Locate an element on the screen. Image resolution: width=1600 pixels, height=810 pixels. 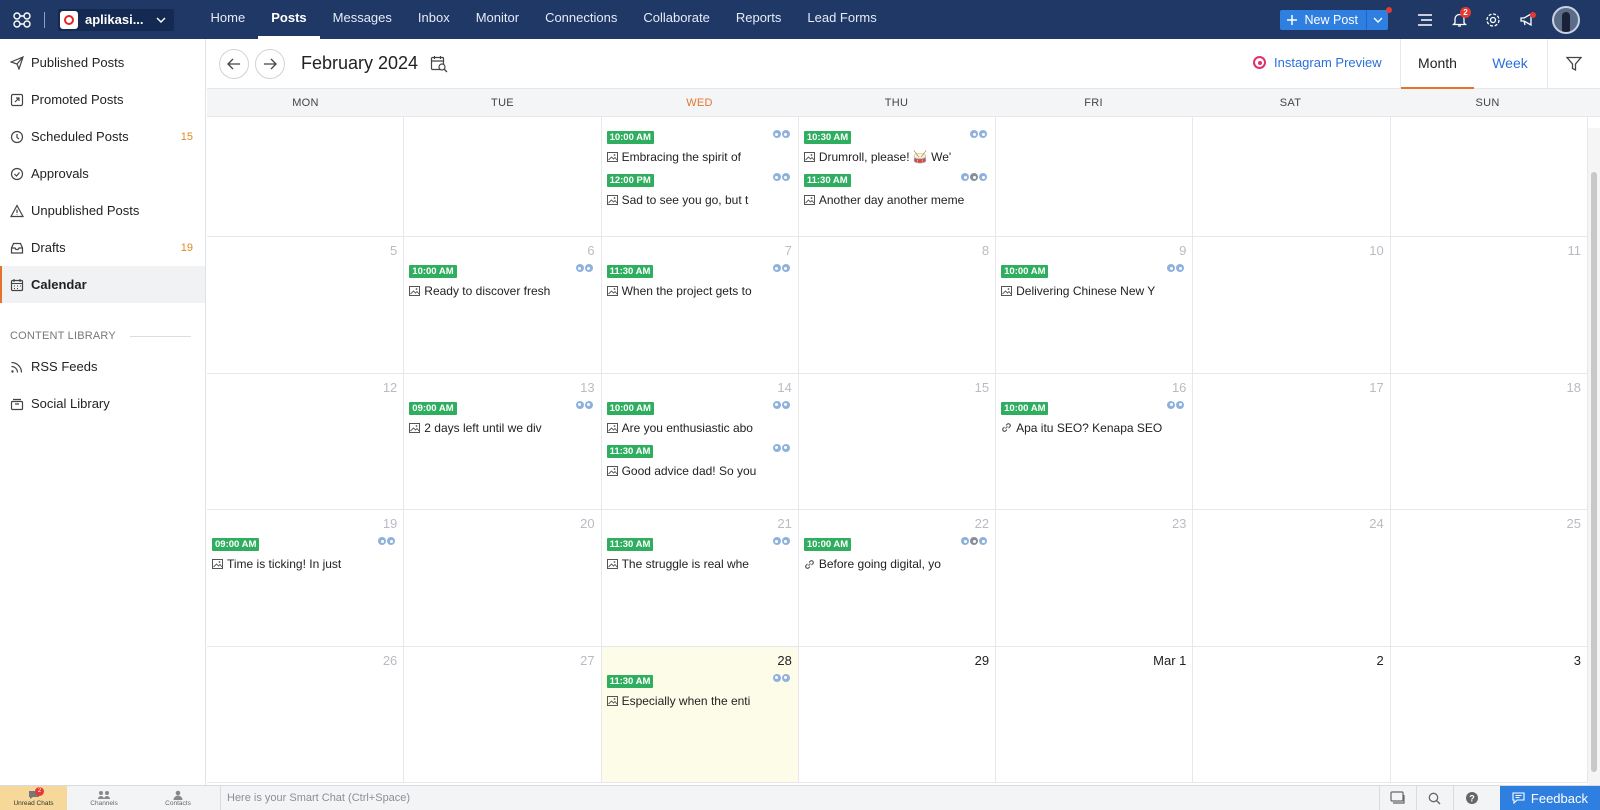
channels-button: Channels is located at coordinates (104, 798).